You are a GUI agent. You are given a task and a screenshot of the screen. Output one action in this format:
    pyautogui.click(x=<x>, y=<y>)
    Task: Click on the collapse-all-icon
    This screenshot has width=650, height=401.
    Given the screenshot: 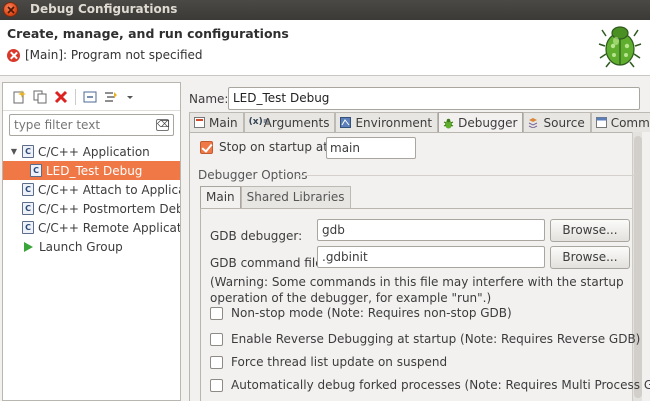 What is the action you would take?
    pyautogui.click(x=90, y=97)
    